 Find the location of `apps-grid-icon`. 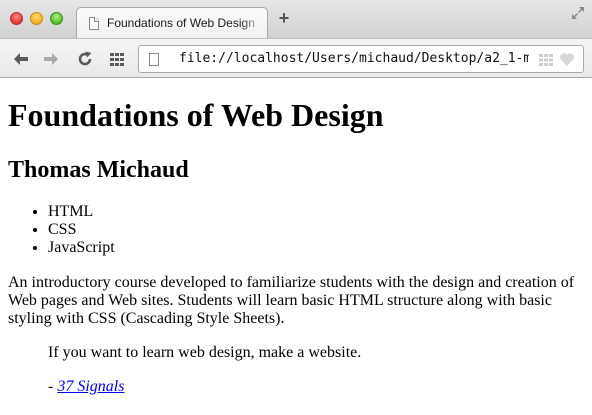

apps-grid-icon is located at coordinates (117, 59).